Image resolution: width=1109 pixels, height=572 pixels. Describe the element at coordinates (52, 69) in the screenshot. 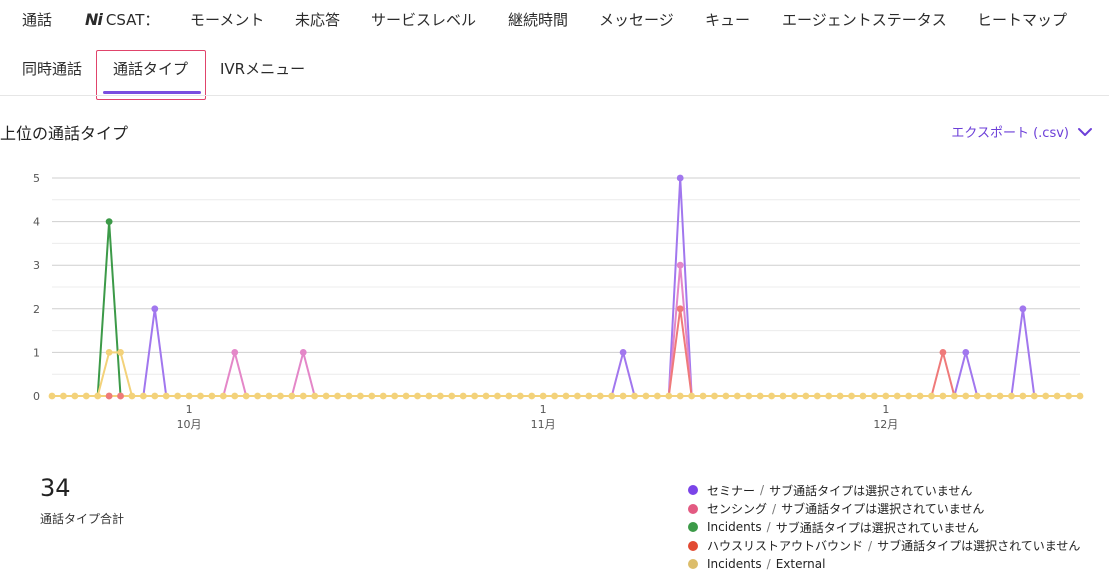

I see `tab-concurrent-calls: 同時通話` at that location.